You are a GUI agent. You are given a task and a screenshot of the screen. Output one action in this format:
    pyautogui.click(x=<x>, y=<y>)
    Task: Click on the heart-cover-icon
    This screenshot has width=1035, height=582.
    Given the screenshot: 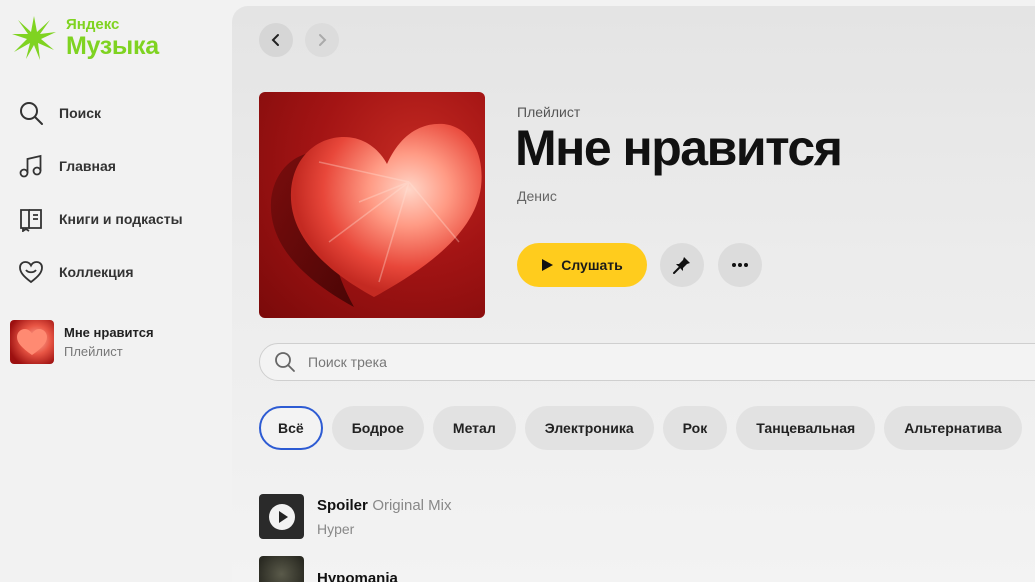 What is the action you would take?
    pyautogui.click(x=32, y=342)
    